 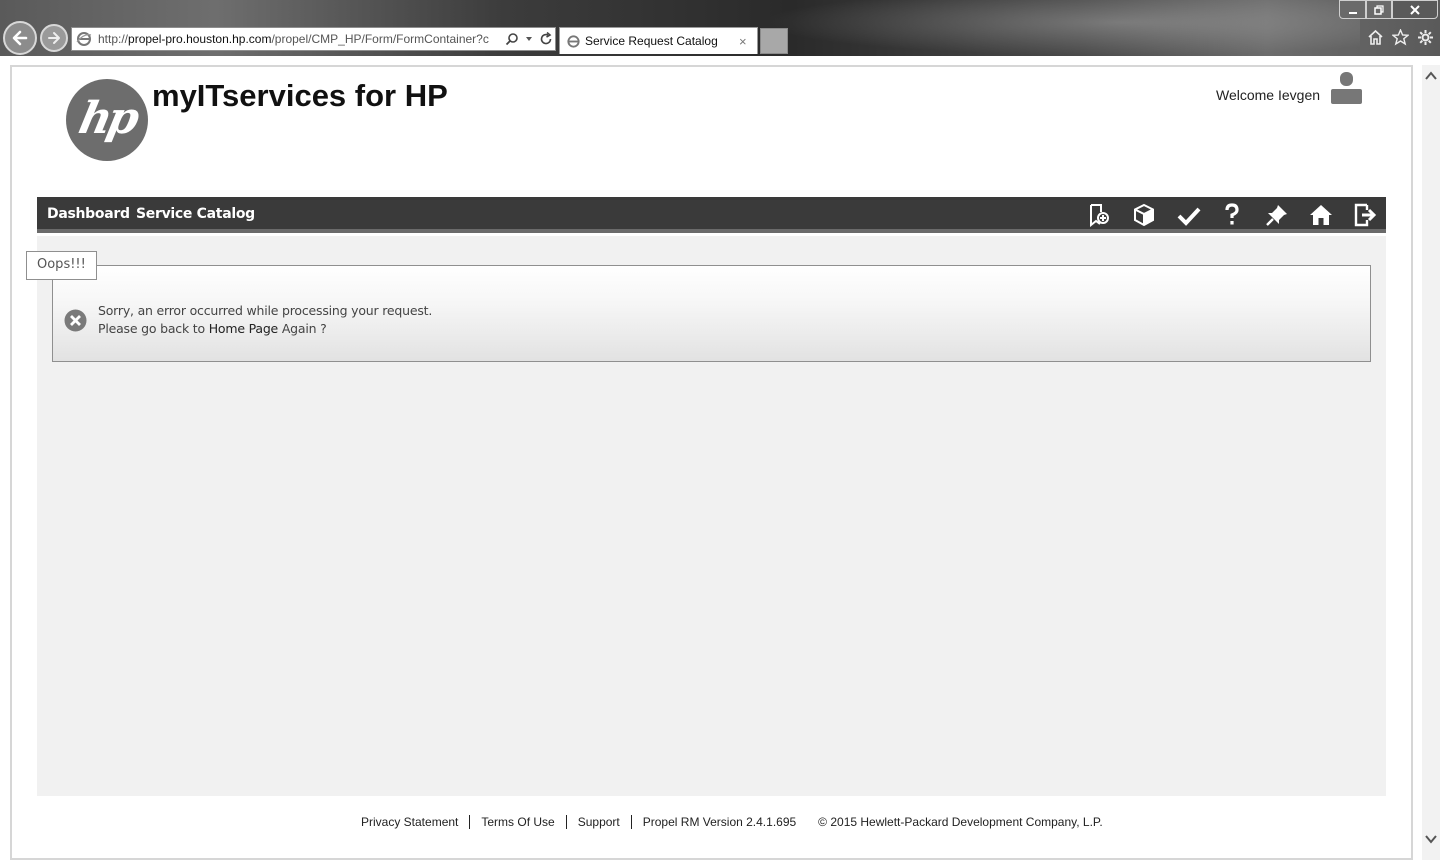 I want to click on settings-gear-icon, so click(x=1425, y=37).